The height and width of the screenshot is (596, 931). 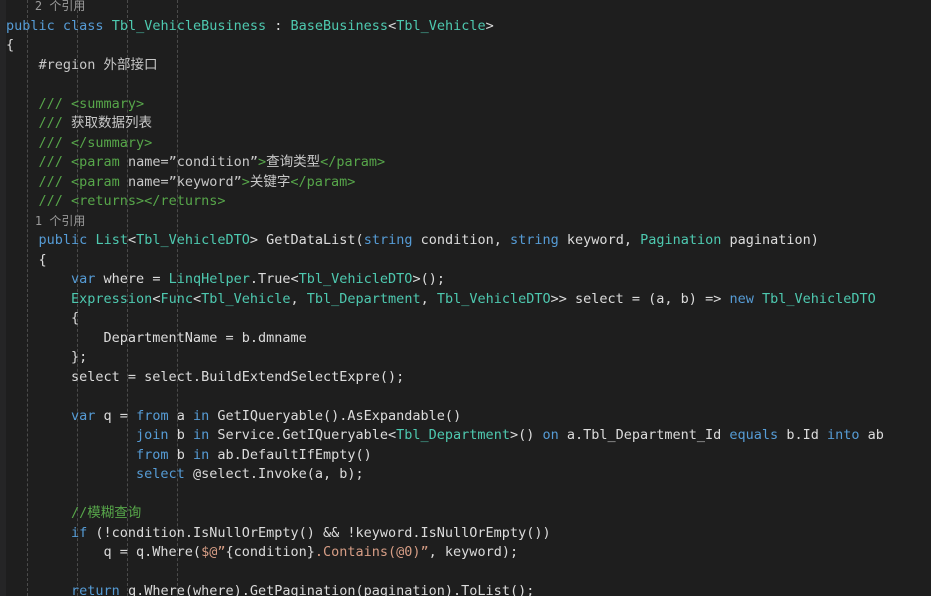 What do you see at coordinates (45, 221) in the screenshot?
I see `codelens-reference-count: 1 个引用` at bounding box center [45, 221].